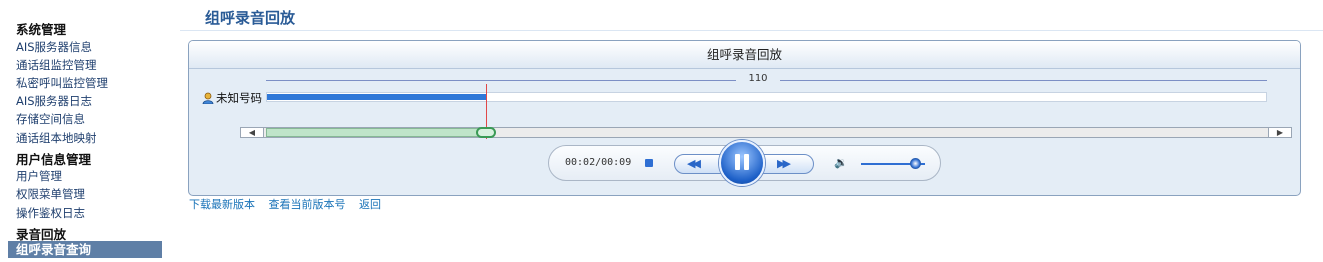 The image size is (1323, 262). What do you see at coordinates (915, 163) in the screenshot?
I see `volume-knob` at bounding box center [915, 163].